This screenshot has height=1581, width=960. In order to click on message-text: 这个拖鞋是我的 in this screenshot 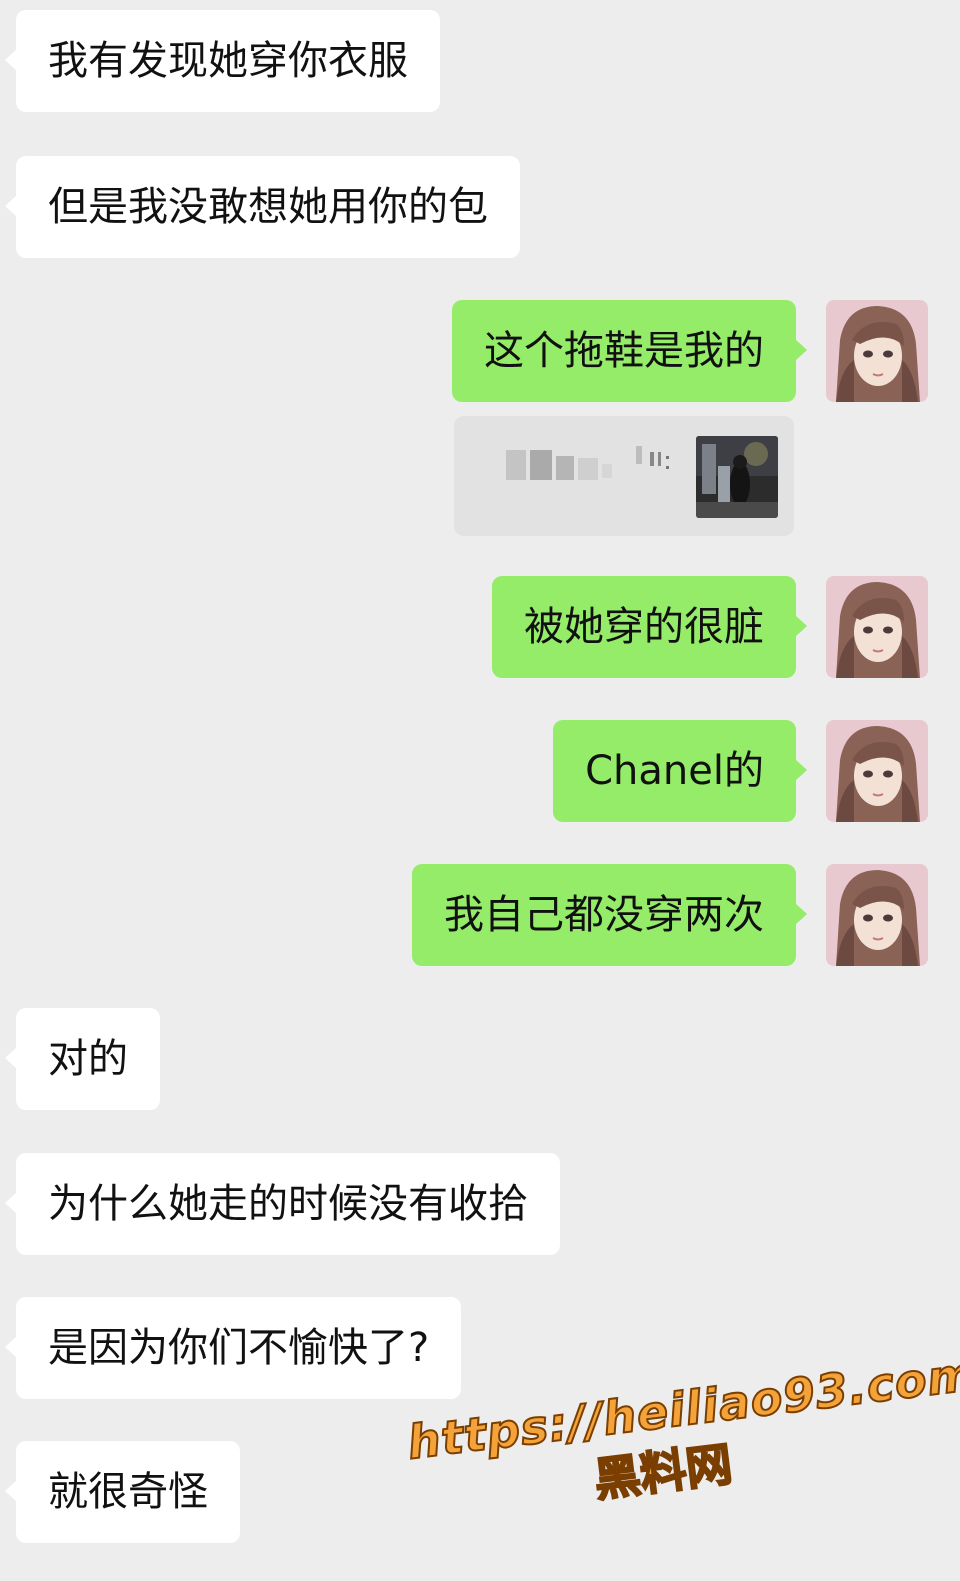, I will do `click(624, 351)`.